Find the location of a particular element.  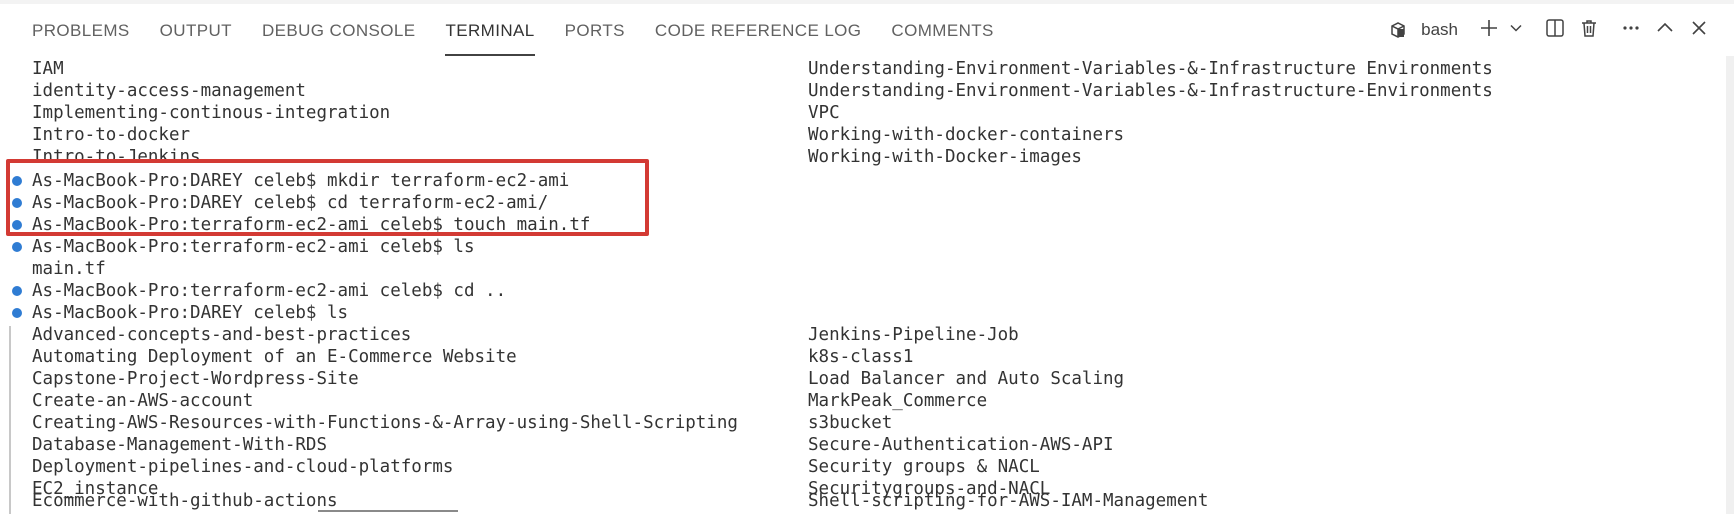

kill-terminal-button is located at coordinates (1589, 30).